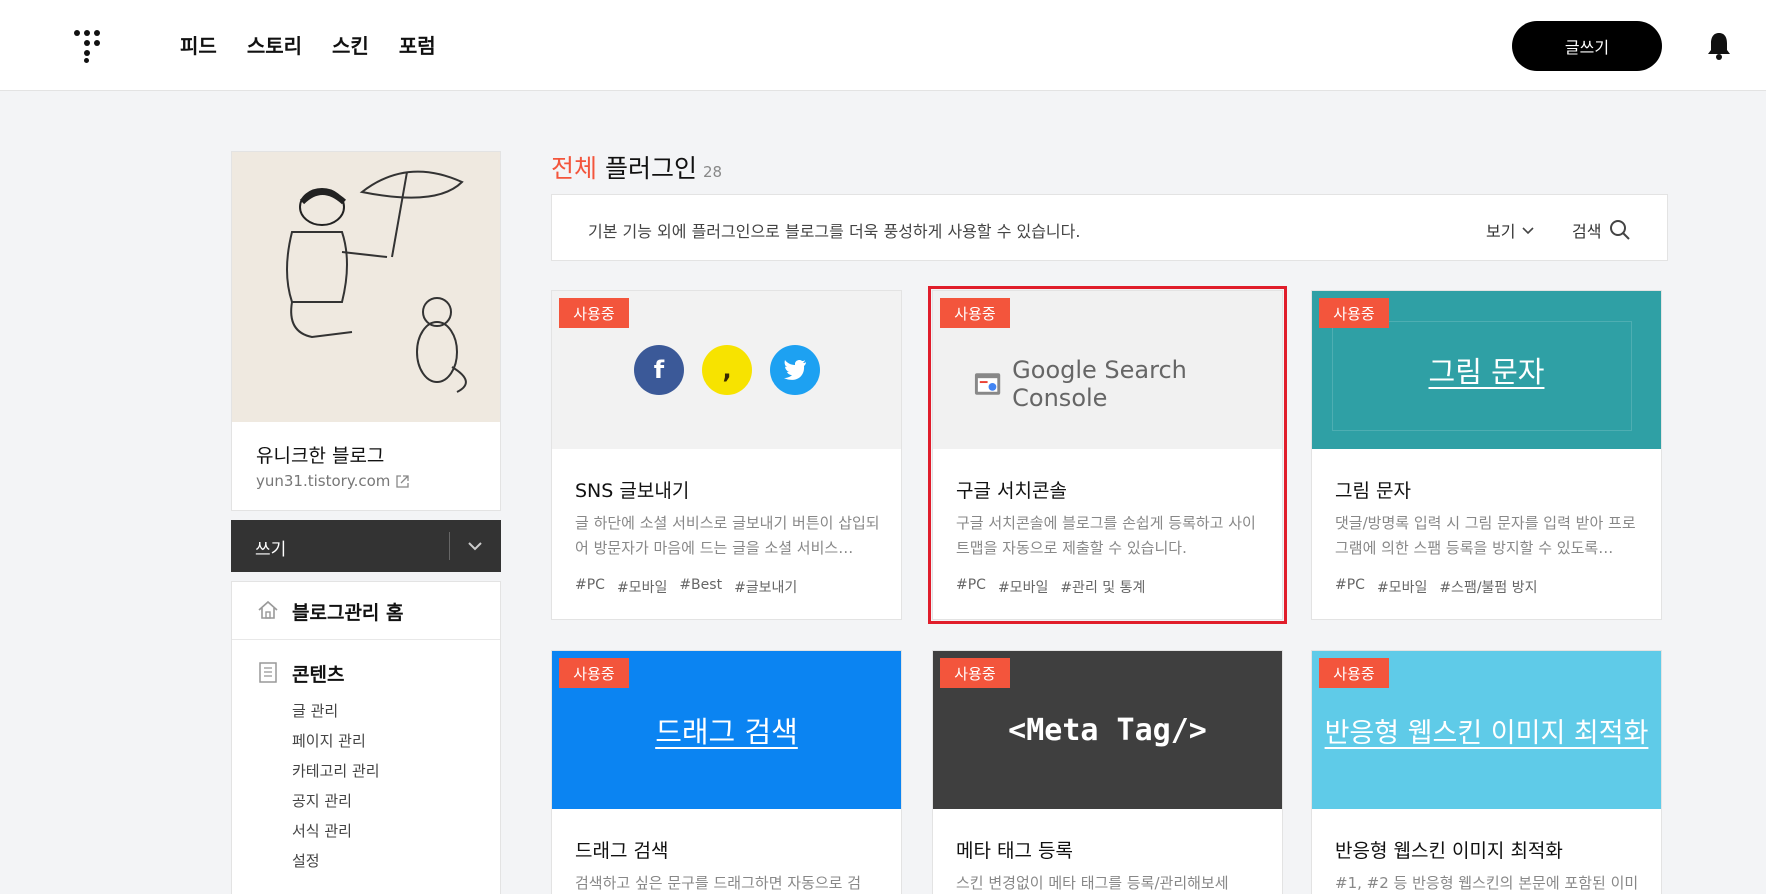  I want to click on blog-name: 유니크한 블로그, so click(320, 454).